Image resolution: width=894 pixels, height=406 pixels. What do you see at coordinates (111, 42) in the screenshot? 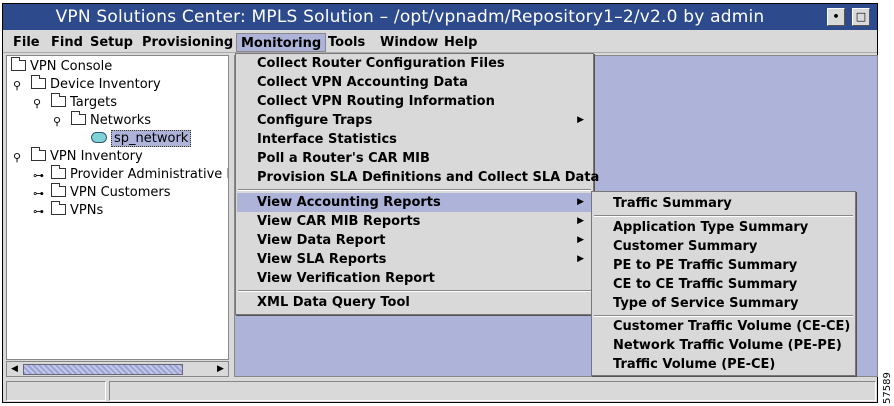
I see `menu-setup: Setup` at bounding box center [111, 42].